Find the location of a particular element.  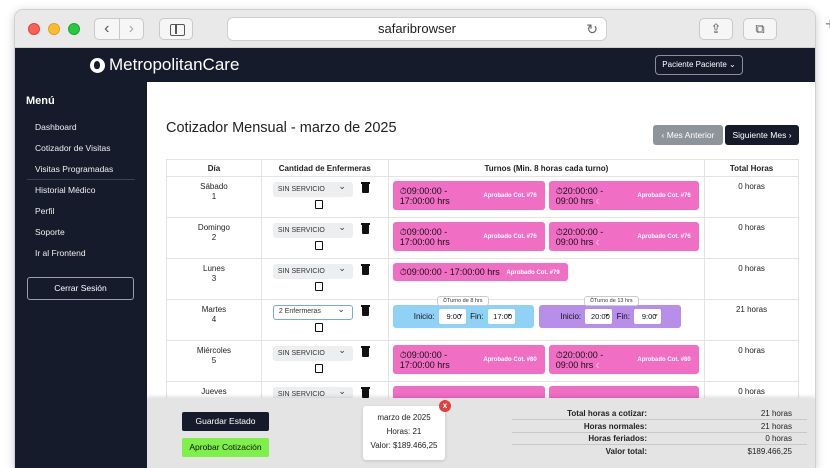

day-number: 1 is located at coordinates (214, 196).